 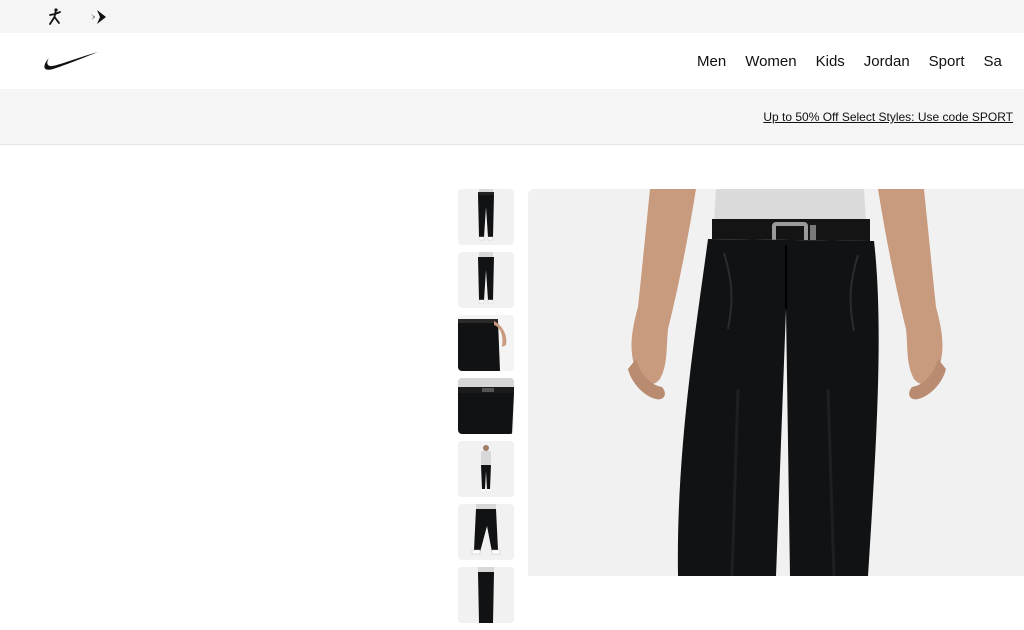 I want to click on thumbnail-list, so click(x=486, y=409).